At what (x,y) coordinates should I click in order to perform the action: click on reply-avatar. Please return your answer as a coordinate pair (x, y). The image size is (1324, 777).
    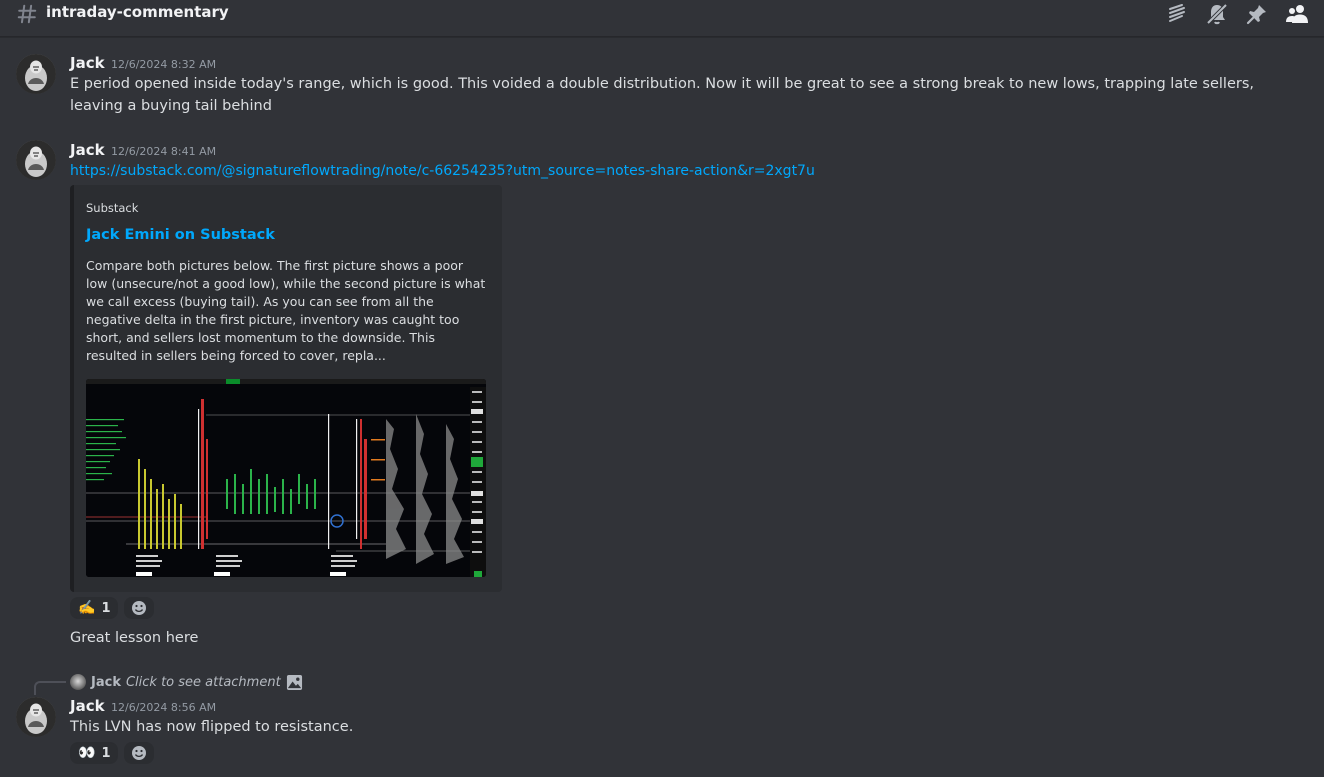
    Looking at the image, I should click on (78, 682).